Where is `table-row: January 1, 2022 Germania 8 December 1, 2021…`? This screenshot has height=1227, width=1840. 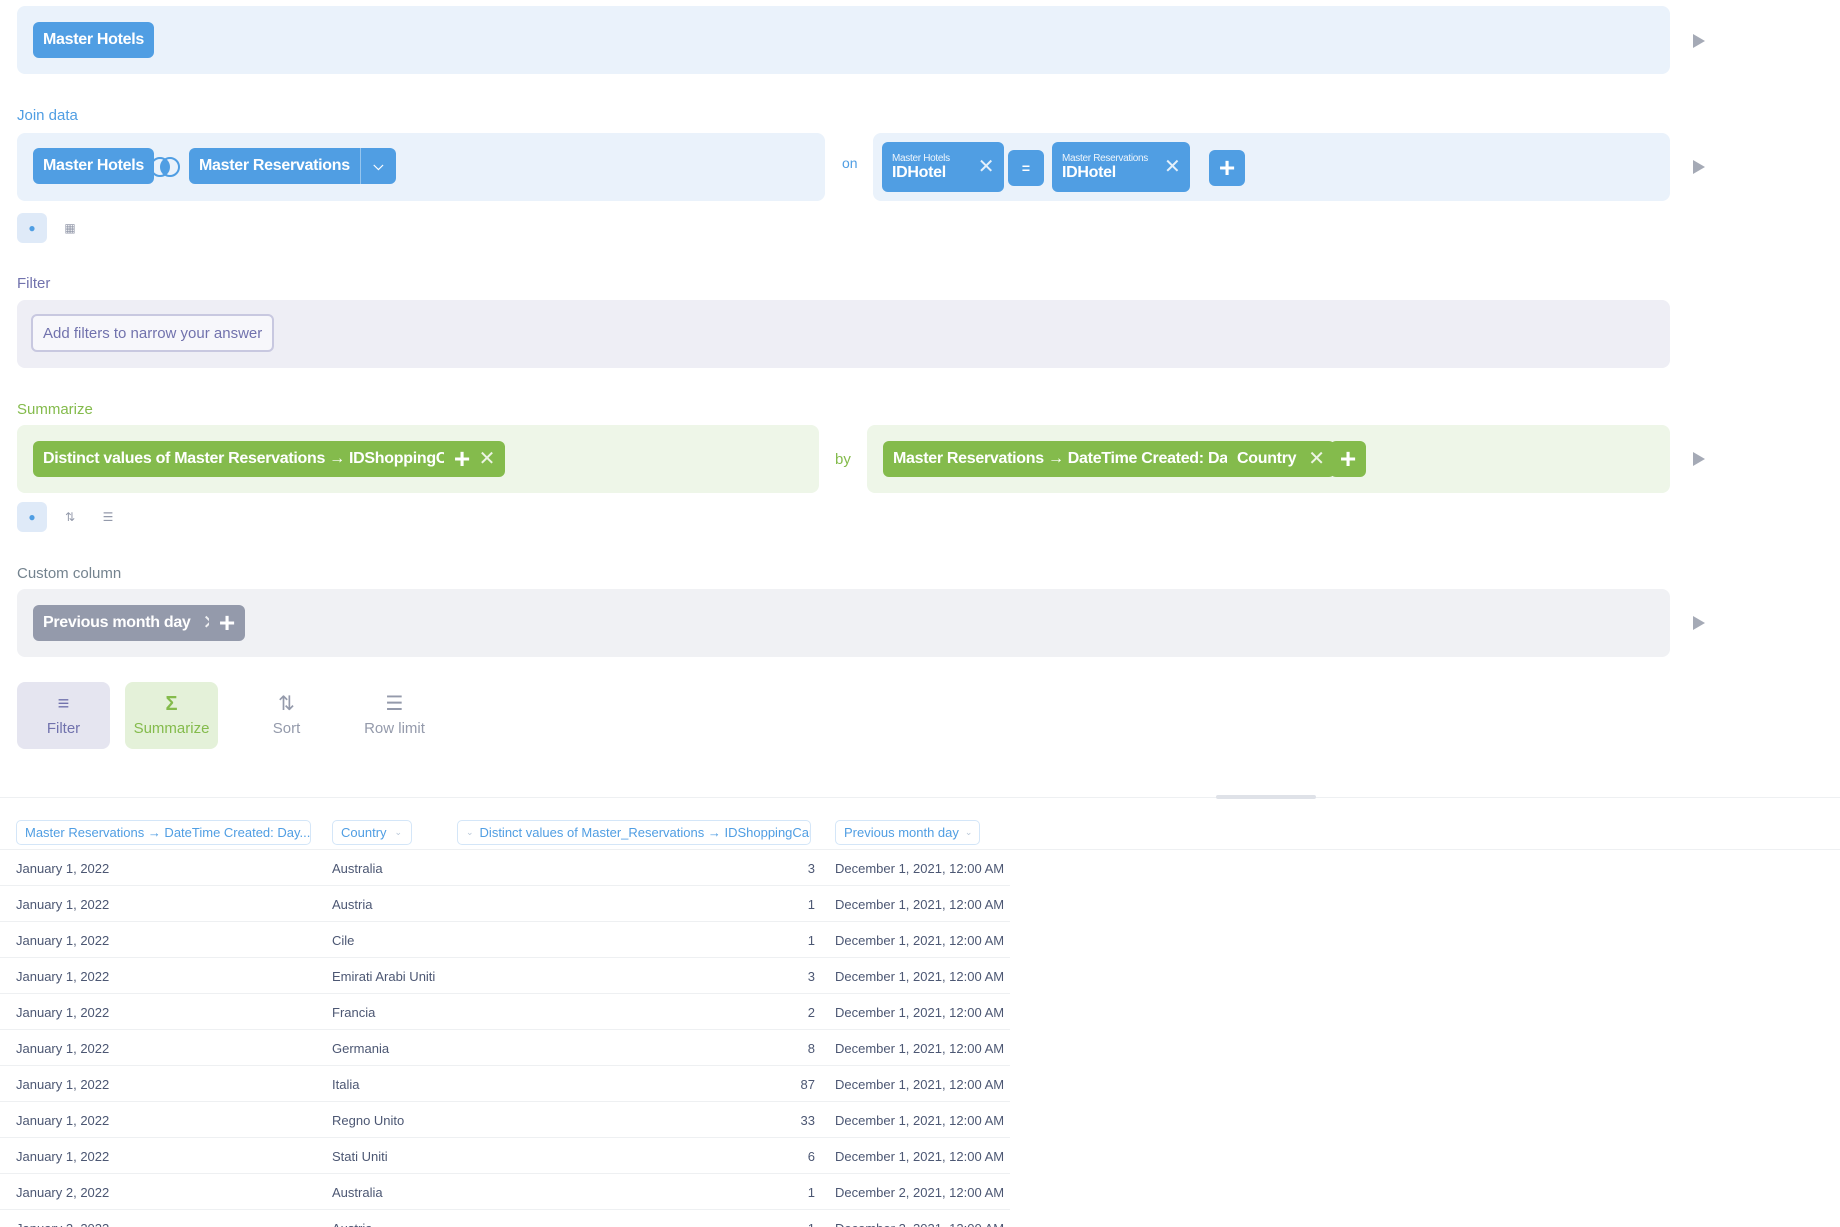 table-row: January 1, 2022 Germania 8 December 1, 2021… is located at coordinates (505, 1048).